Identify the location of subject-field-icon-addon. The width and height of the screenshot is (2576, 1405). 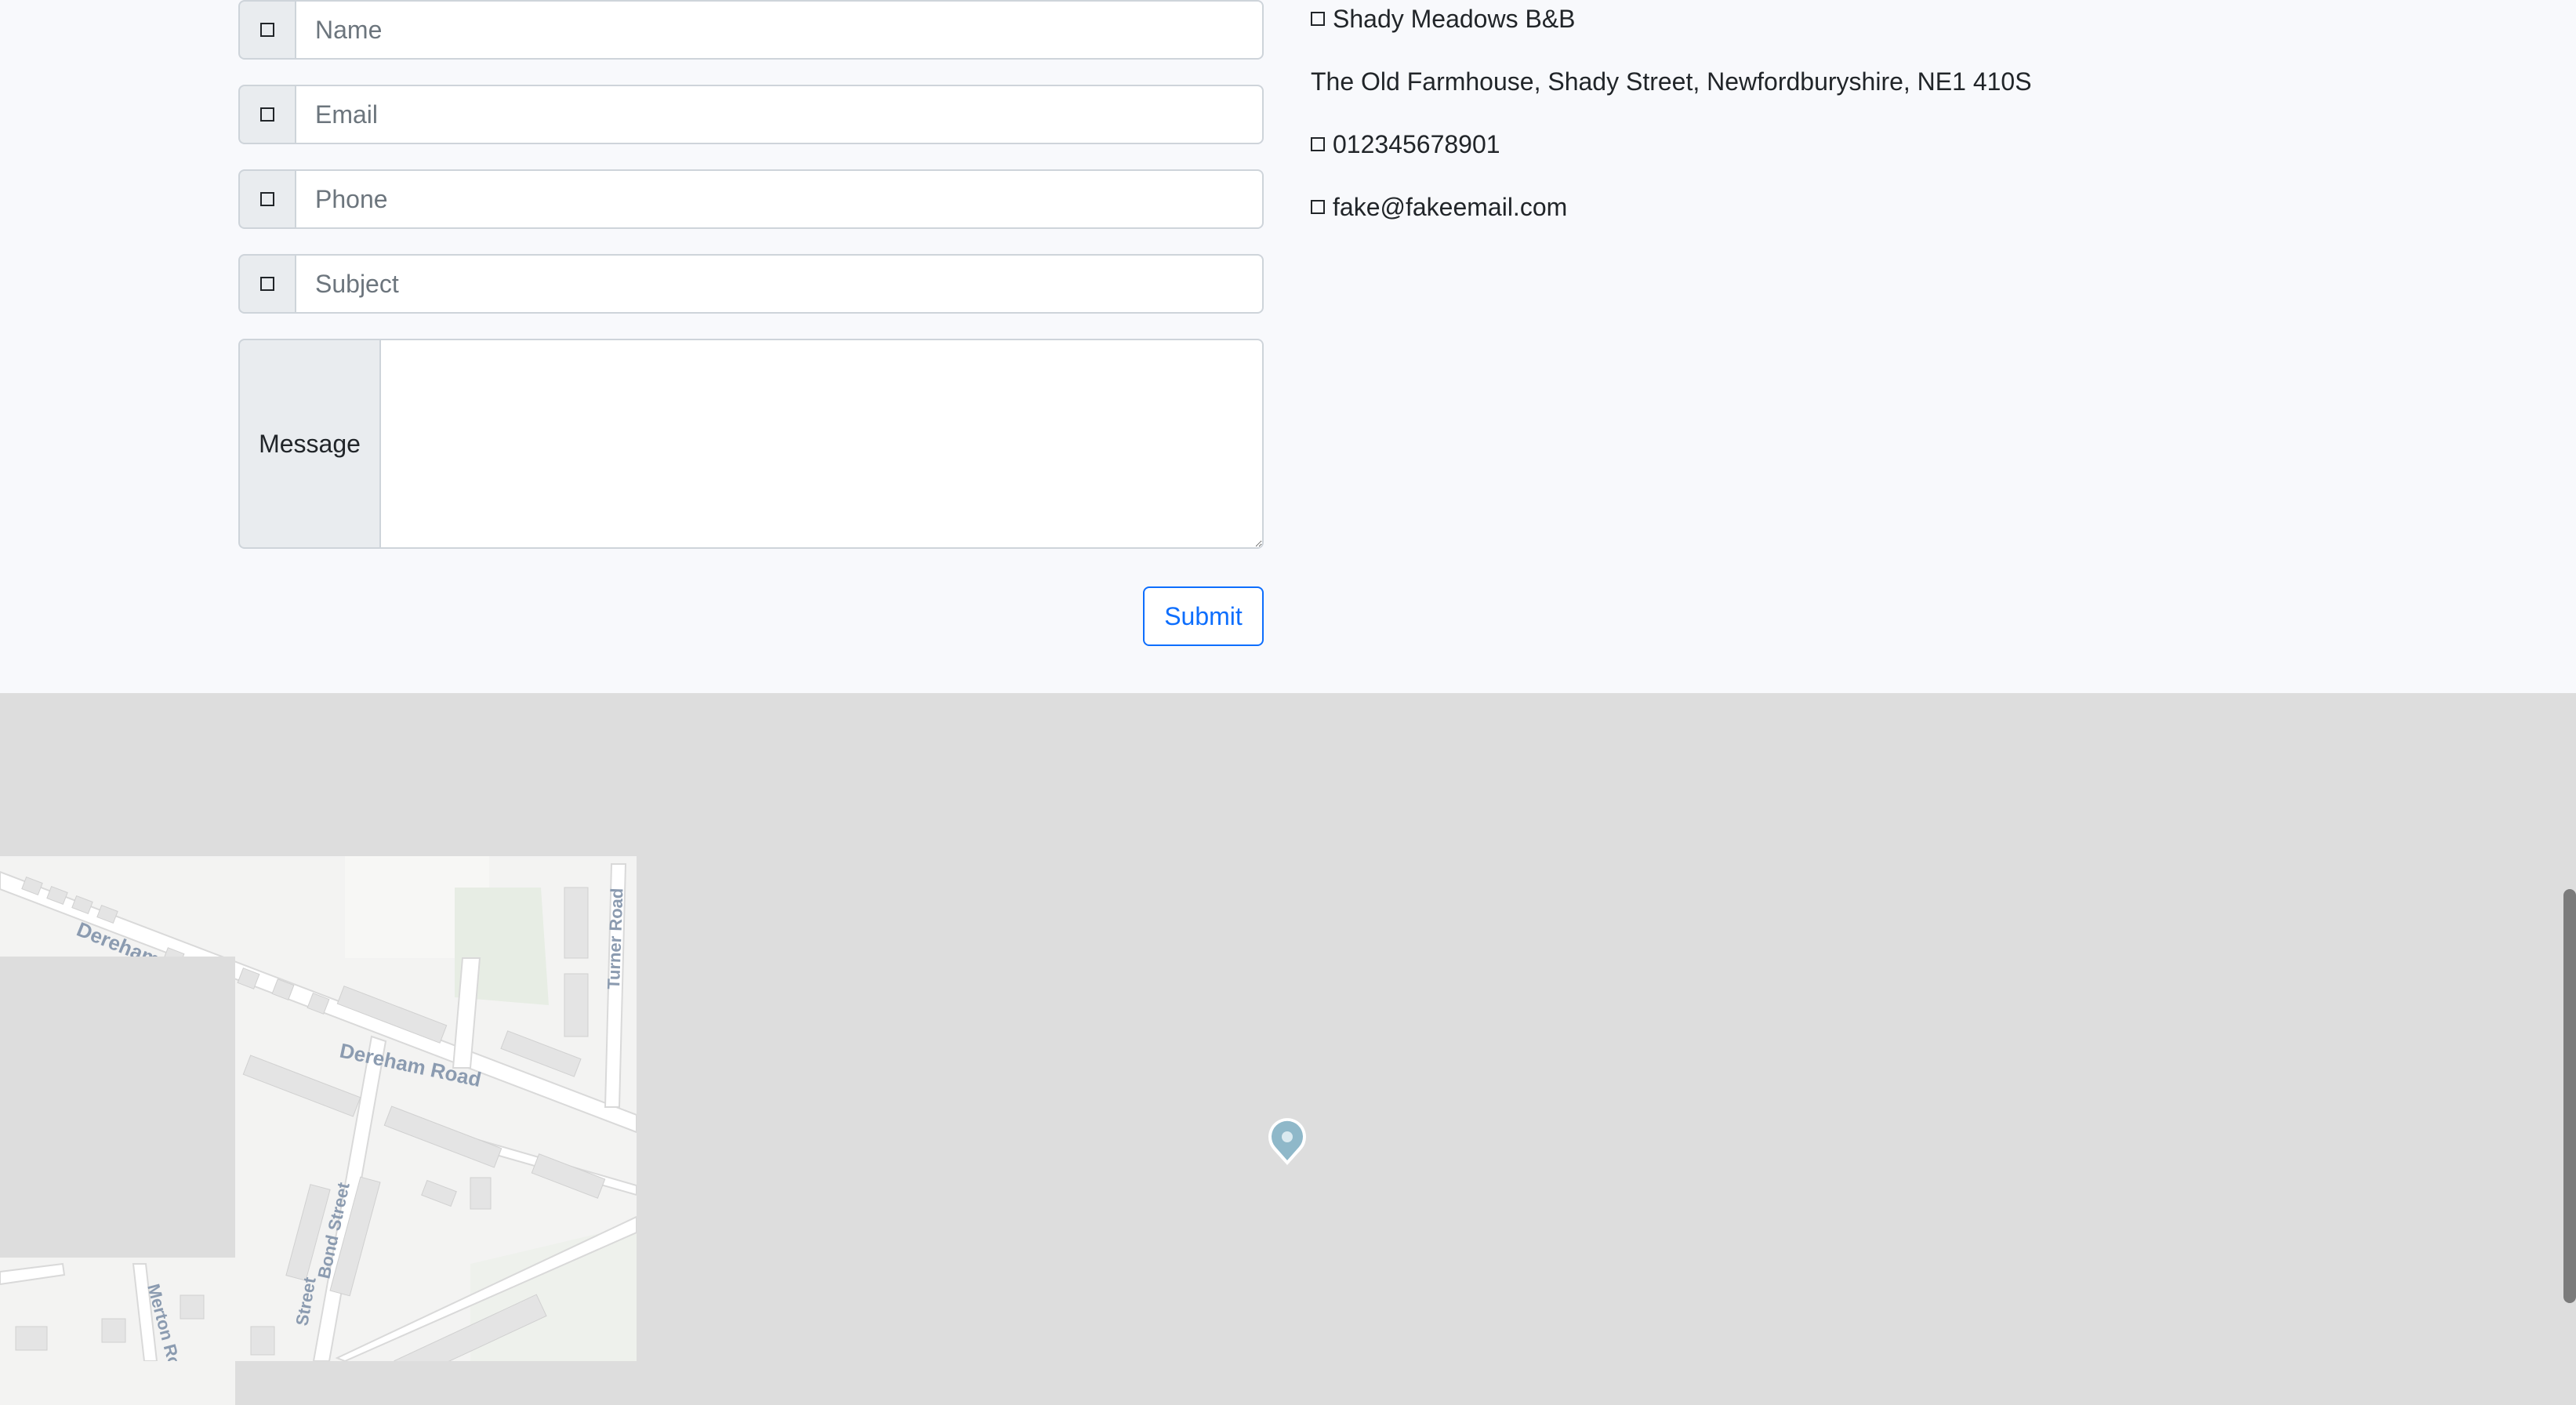
(266, 284).